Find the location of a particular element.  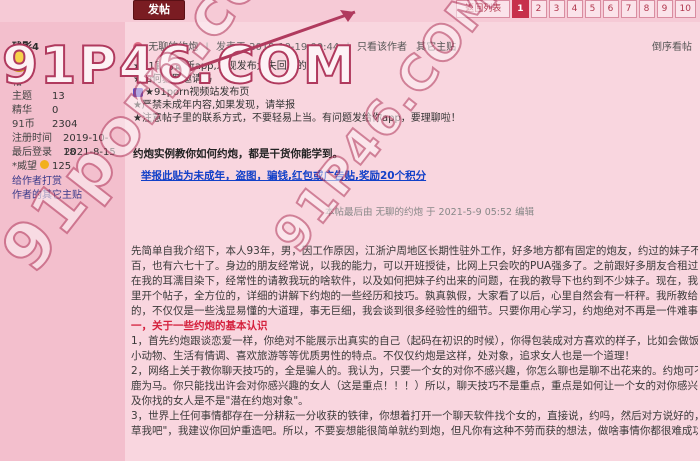

page-link: 7 is located at coordinates (628, 9).